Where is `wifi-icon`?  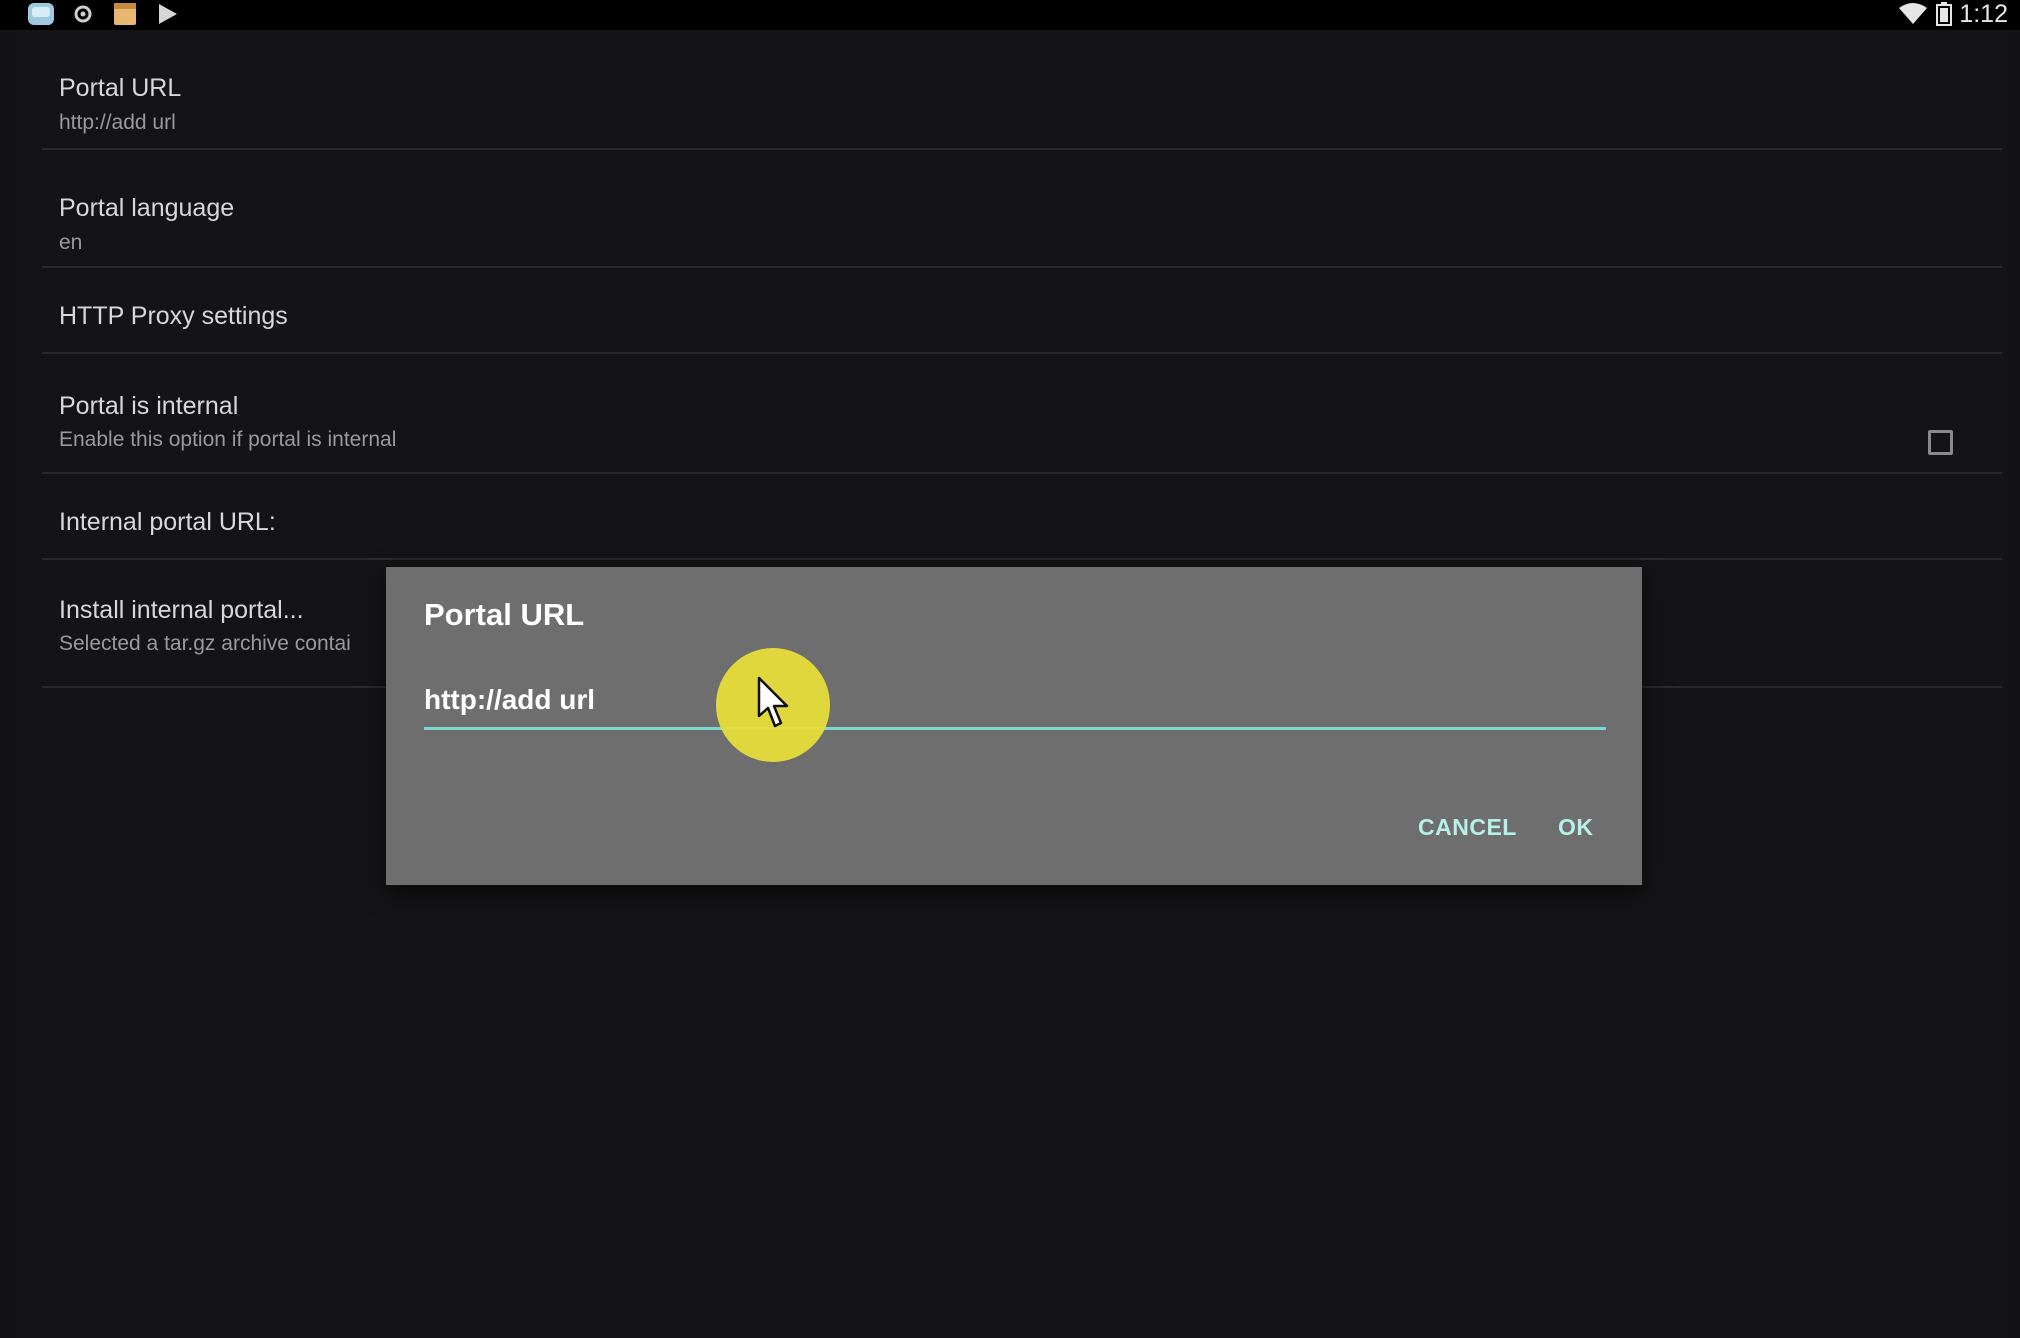
wifi-icon is located at coordinates (1913, 13).